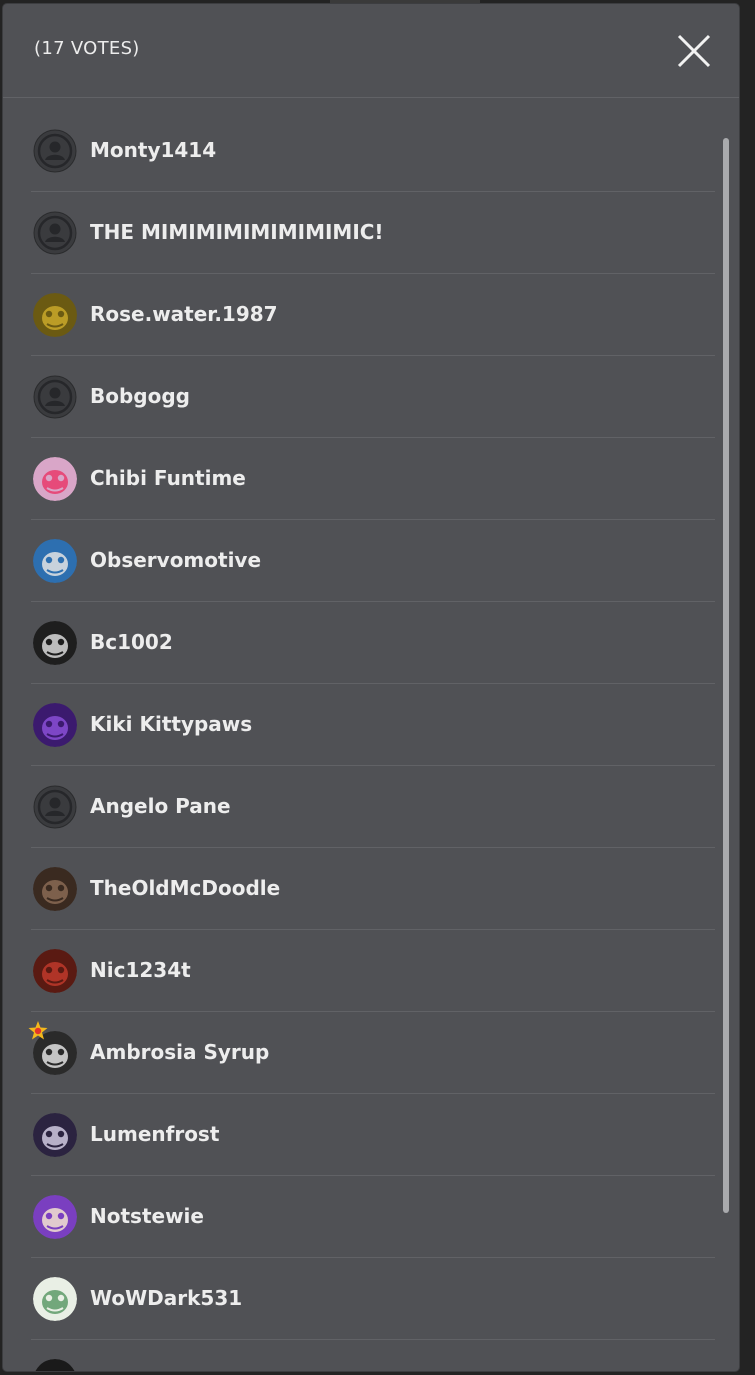 Image resolution: width=755 pixels, height=1375 pixels. I want to click on portrait-avatar, so click(55, 889).